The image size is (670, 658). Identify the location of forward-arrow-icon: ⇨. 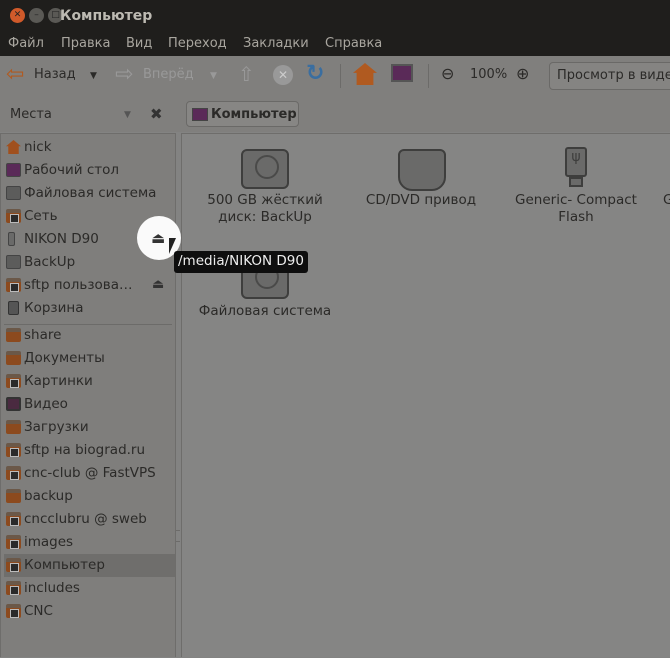
(124, 74).